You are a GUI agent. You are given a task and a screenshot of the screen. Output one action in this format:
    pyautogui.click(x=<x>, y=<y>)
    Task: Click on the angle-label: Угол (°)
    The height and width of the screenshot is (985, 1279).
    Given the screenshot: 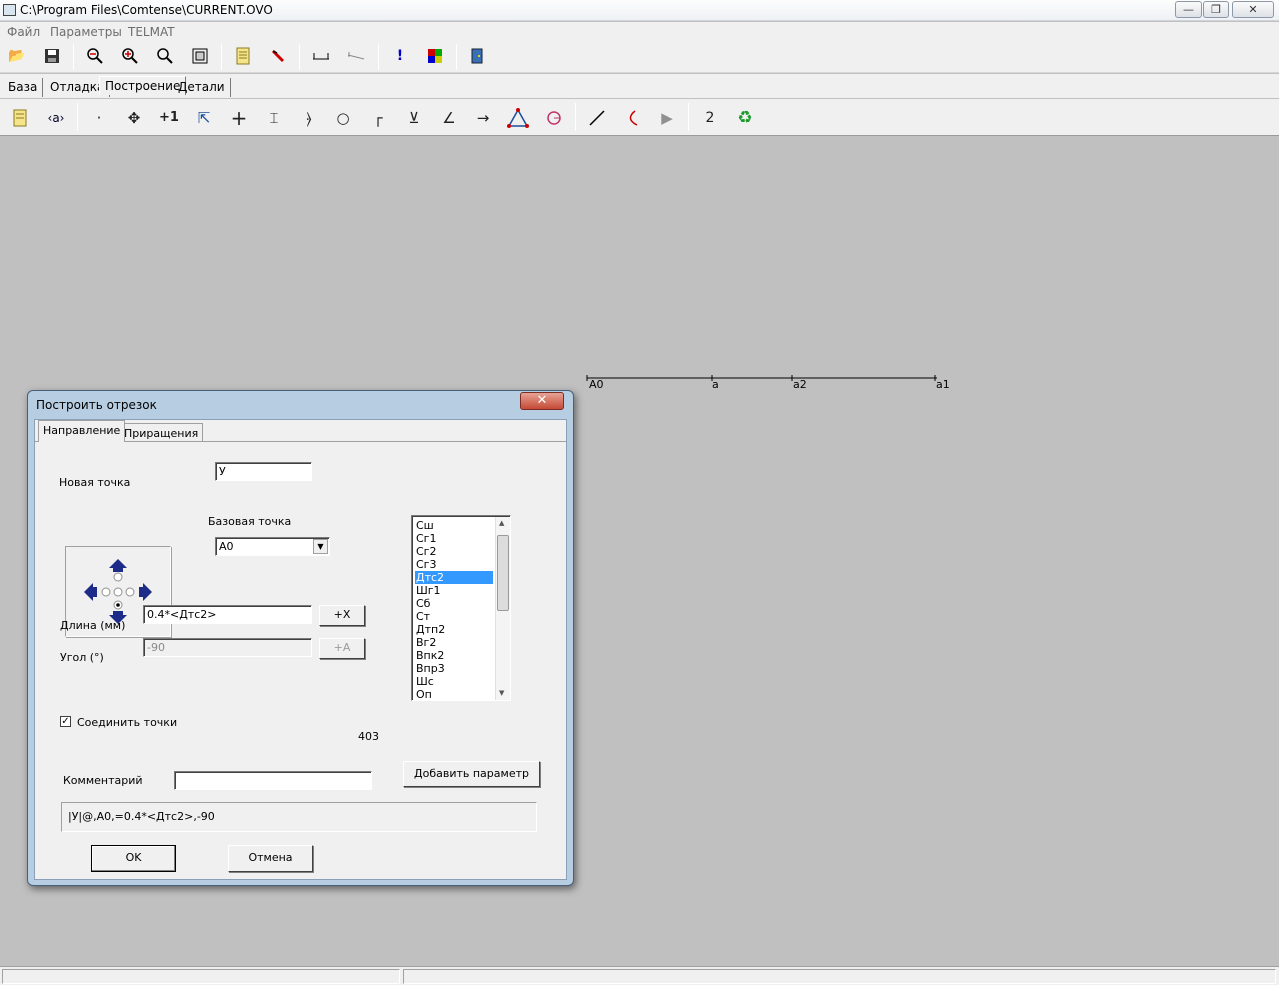 What is the action you would take?
    pyautogui.click(x=82, y=657)
    